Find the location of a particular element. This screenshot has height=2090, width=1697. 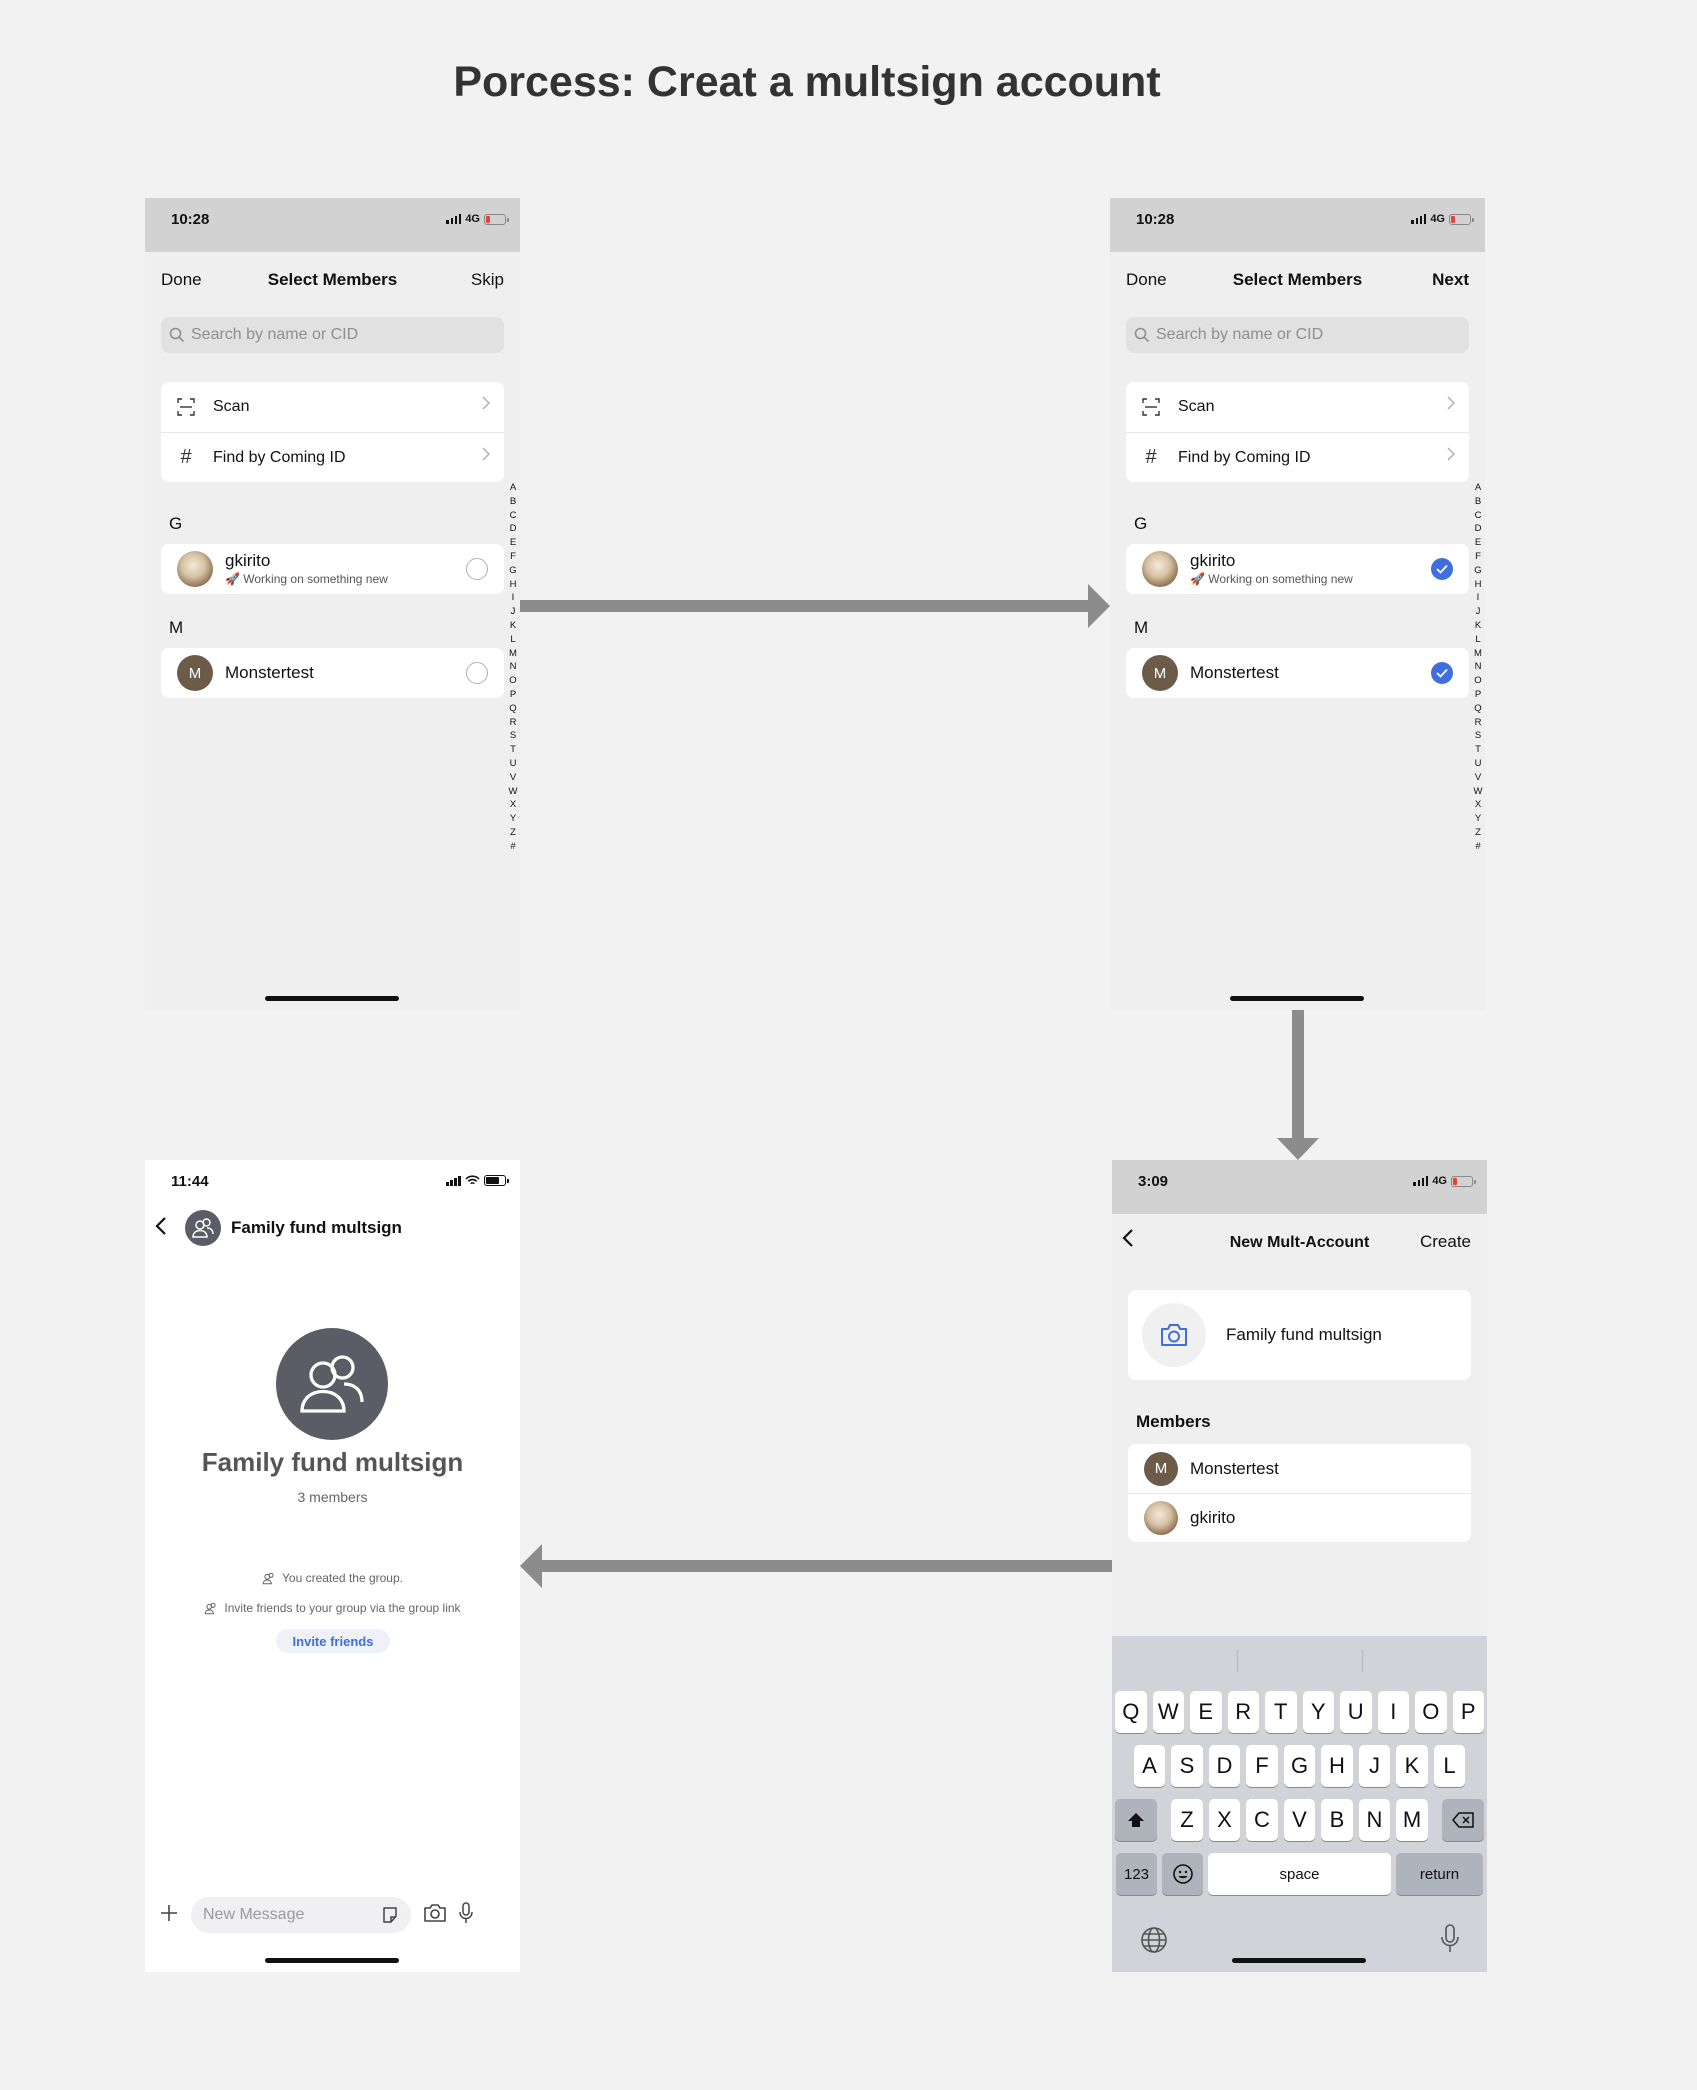

group-name-input: Family fund multsign is located at coordinates (1304, 1335).